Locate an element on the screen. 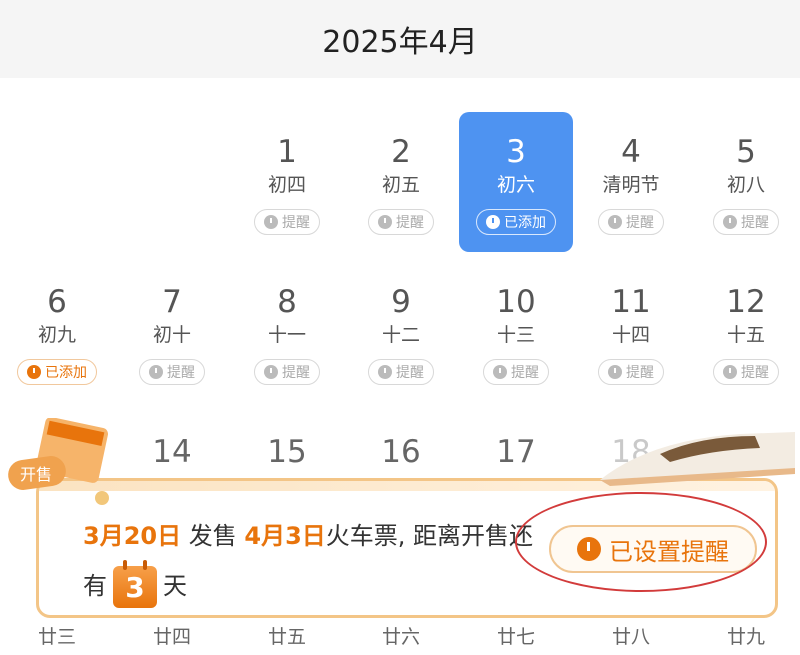 The width and height of the screenshot is (800, 655). lunar-date: 十五 is located at coordinates (745, 335).